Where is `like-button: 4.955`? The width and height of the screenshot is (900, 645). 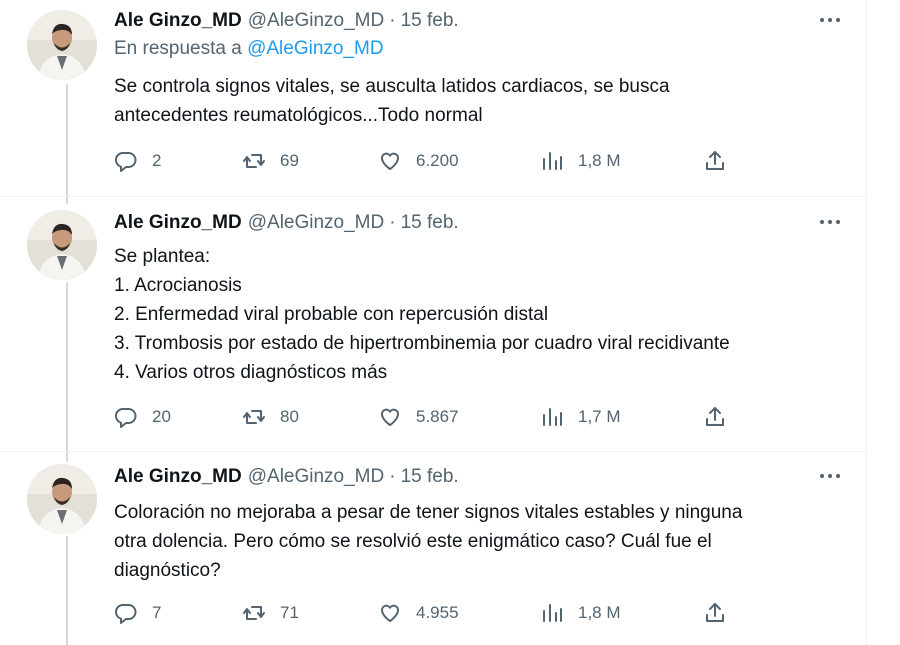 like-button: 4.955 is located at coordinates (418, 613).